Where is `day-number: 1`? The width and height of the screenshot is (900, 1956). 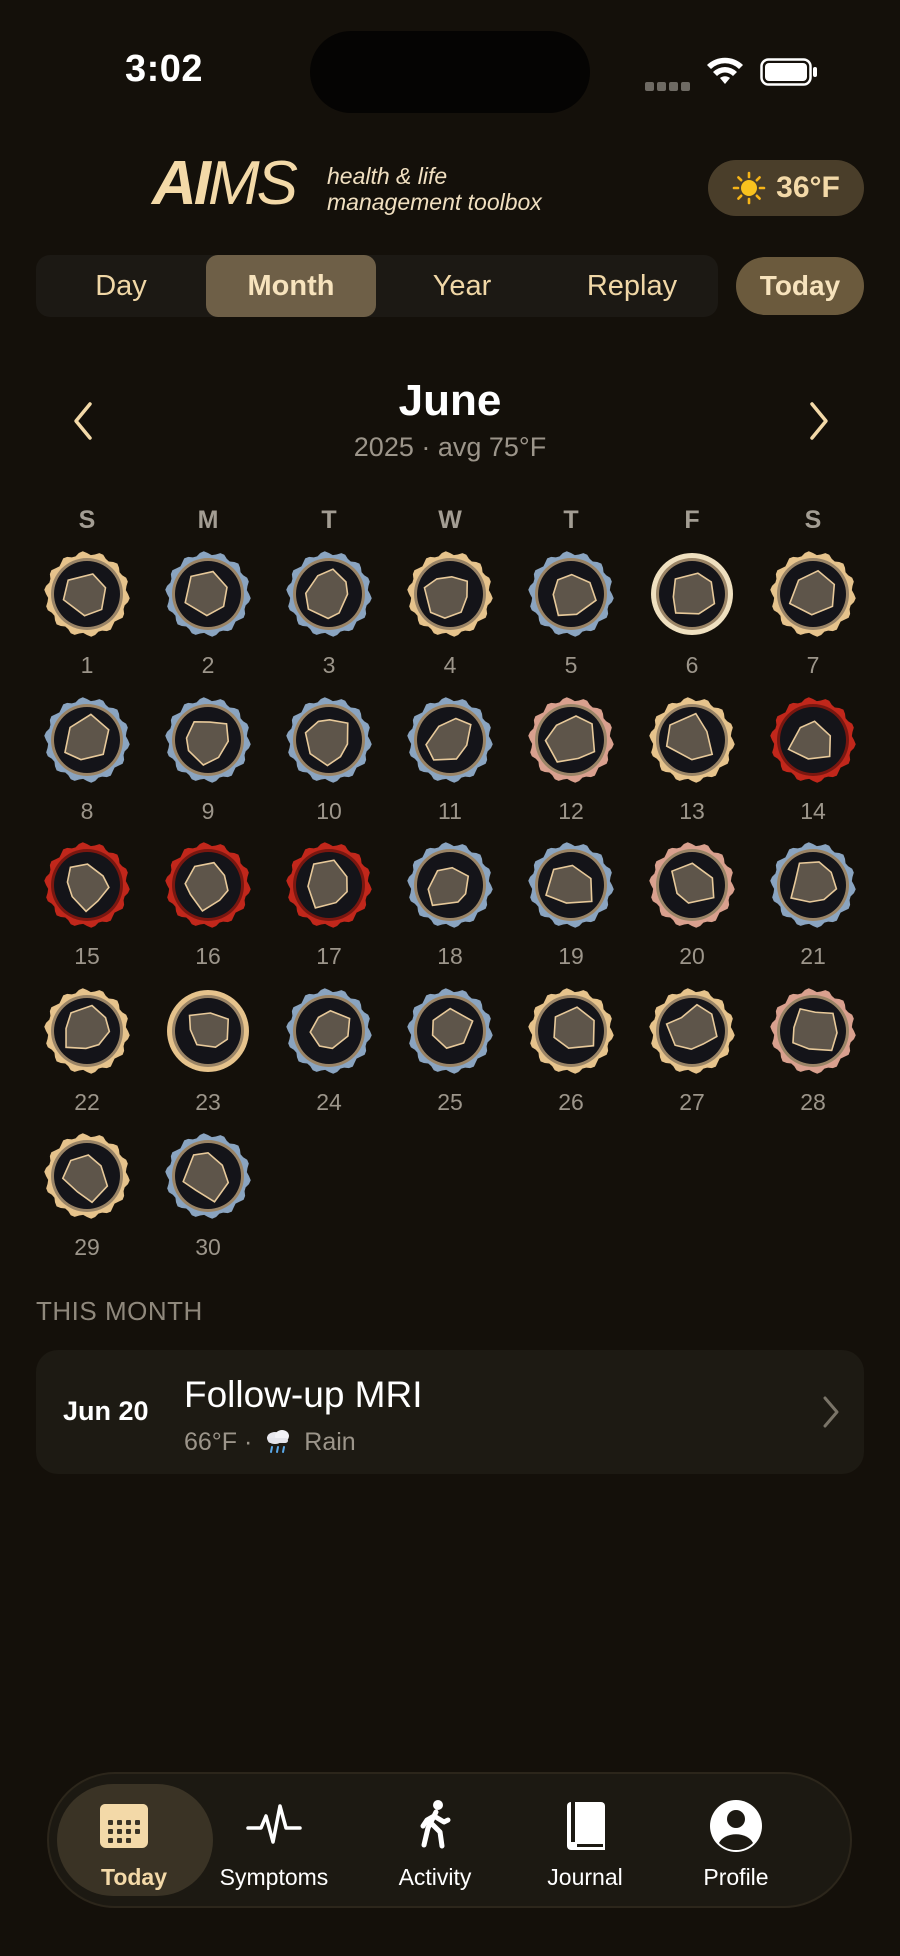 day-number: 1 is located at coordinates (87, 665).